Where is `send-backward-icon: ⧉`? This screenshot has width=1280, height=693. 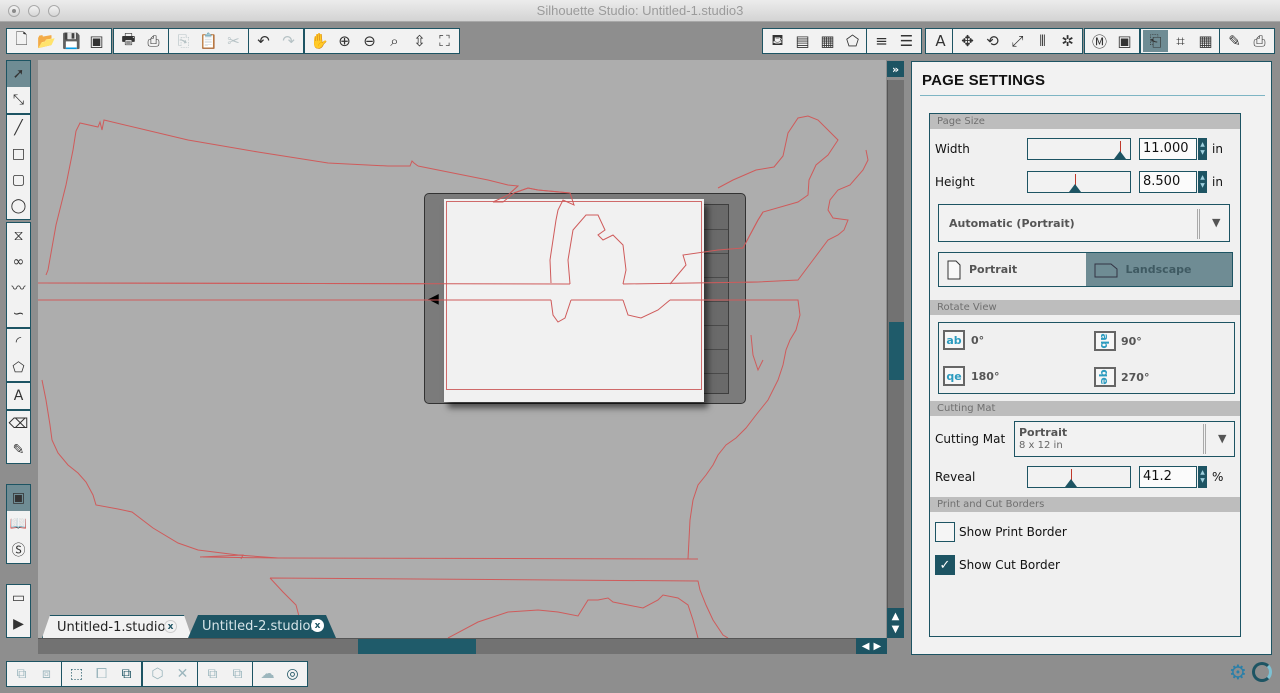 send-backward-icon: ⧉ is located at coordinates (212, 674).